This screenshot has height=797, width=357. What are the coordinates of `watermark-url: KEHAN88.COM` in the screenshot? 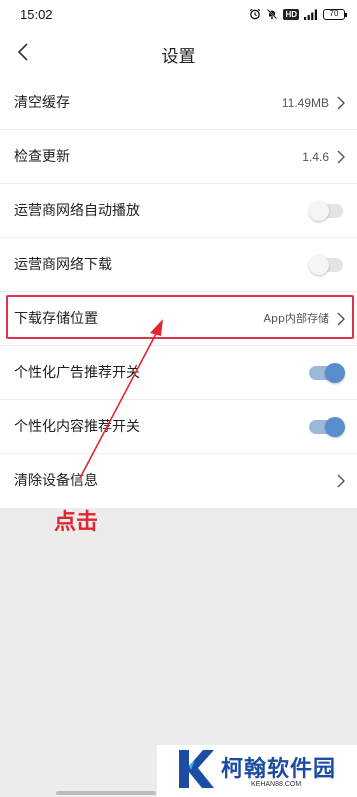 It's located at (276, 784).